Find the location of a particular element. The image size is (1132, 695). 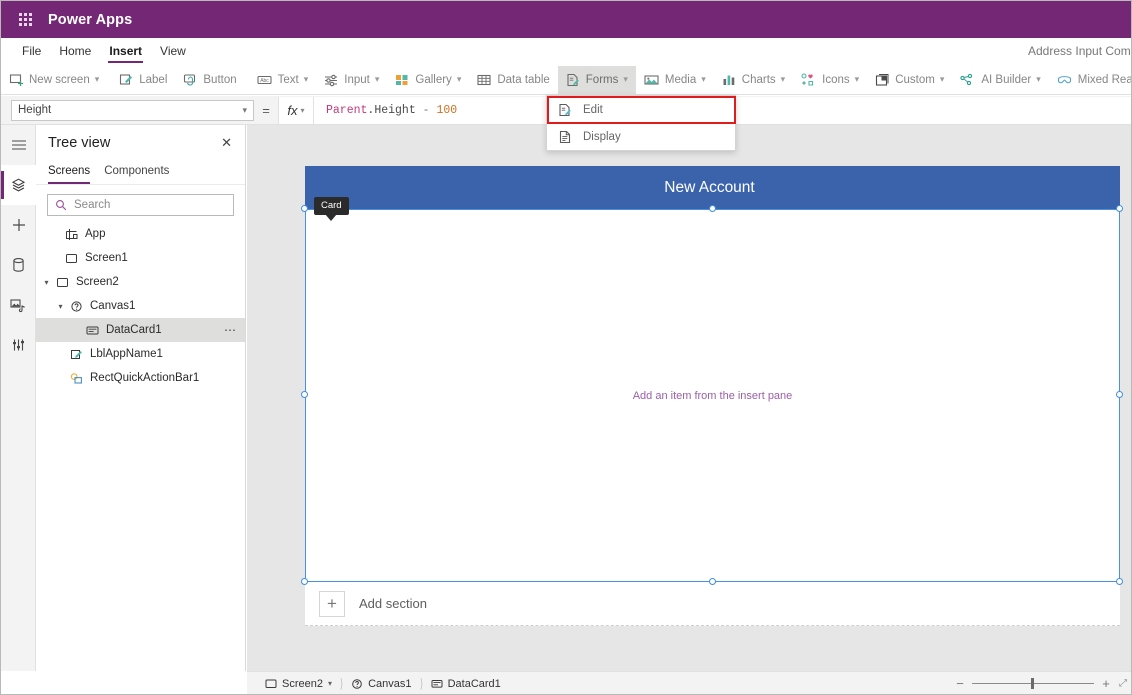

left-icon-rail is located at coordinates (18, 398).